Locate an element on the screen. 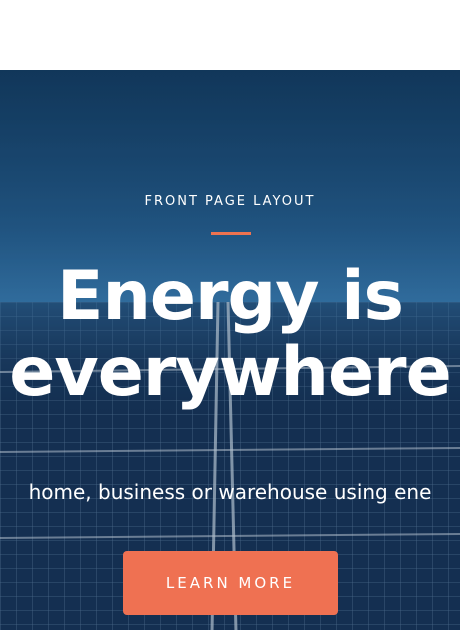  hero-eyebrow: FRONT PAGE LAYOUT is located at coordinates (230, 201).